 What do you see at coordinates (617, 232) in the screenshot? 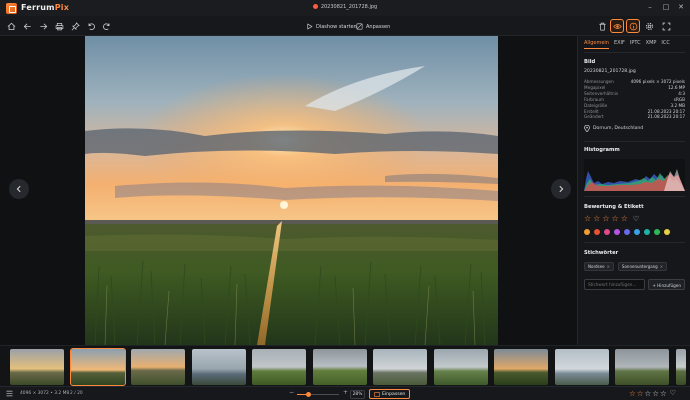
I see `color-label-purple` at bounding box center [617, 232].